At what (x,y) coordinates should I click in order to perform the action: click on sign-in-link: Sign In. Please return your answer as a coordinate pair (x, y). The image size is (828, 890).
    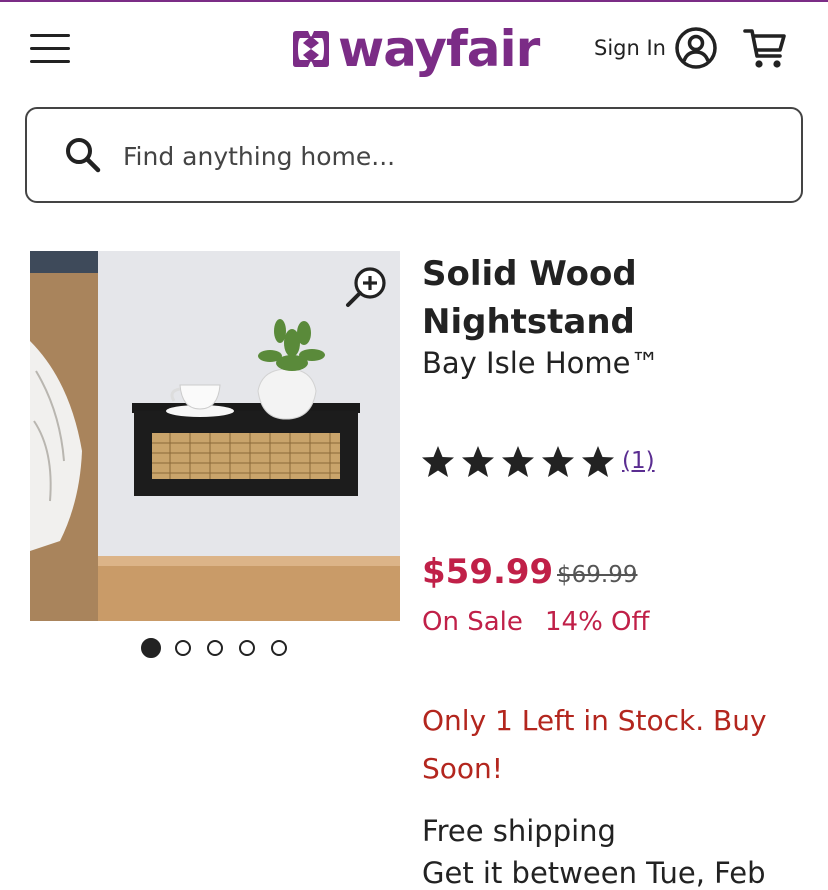
    Looking at the image, I should click on (630, 48).